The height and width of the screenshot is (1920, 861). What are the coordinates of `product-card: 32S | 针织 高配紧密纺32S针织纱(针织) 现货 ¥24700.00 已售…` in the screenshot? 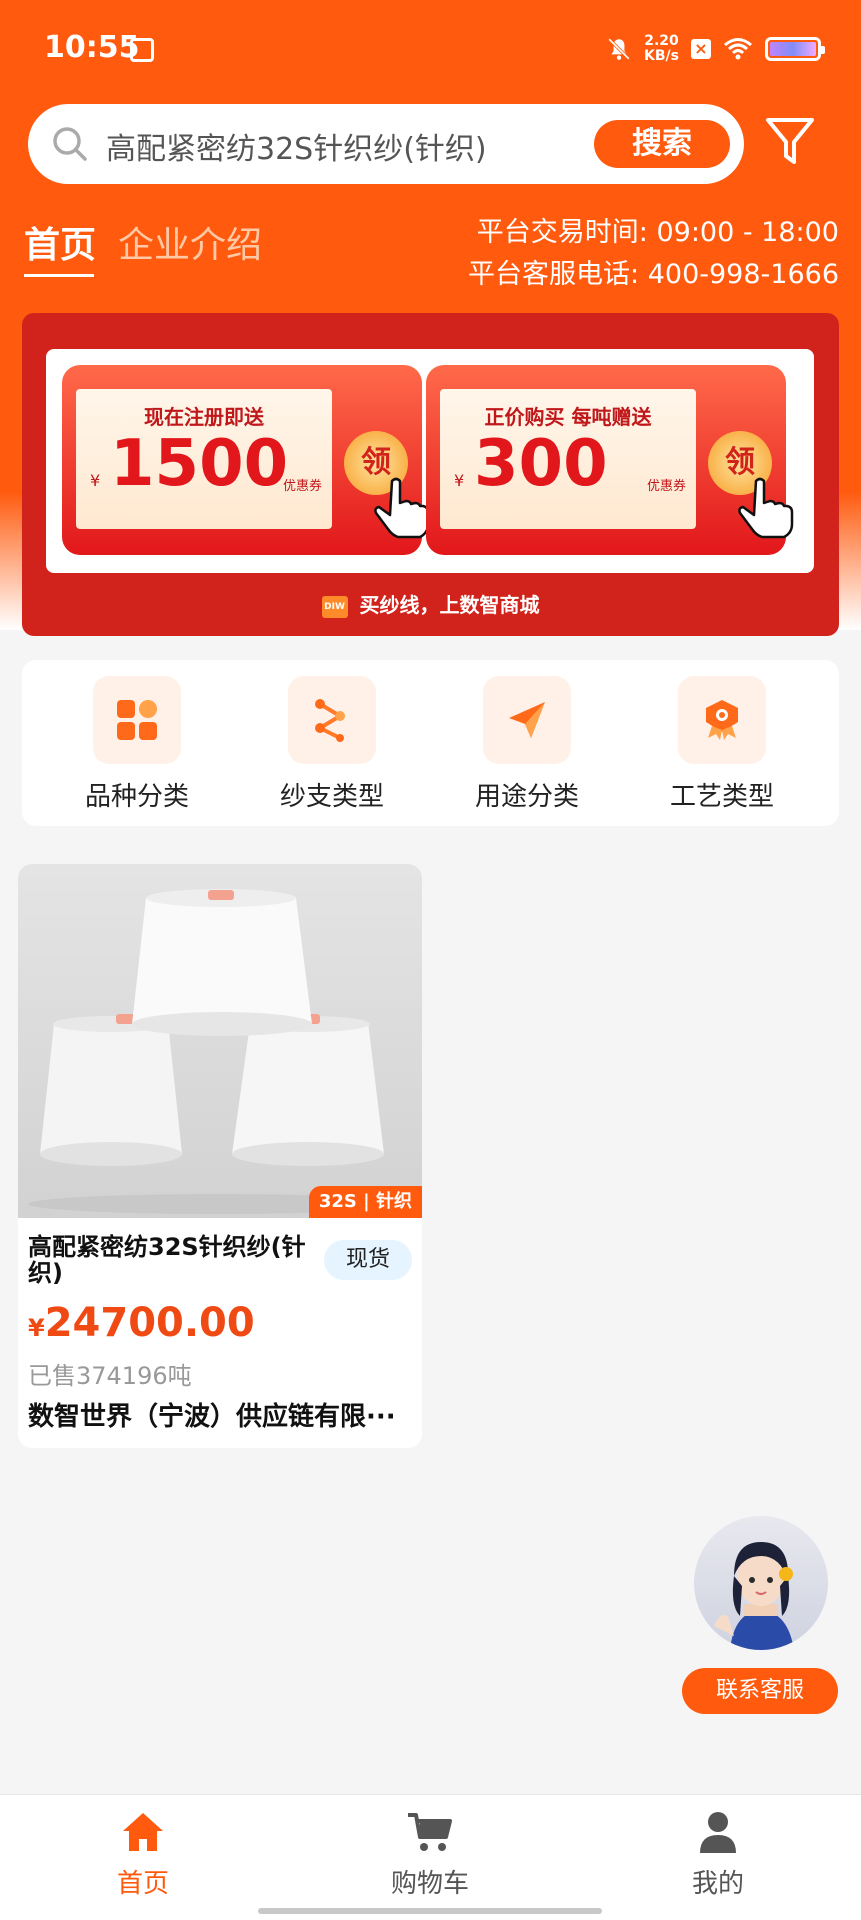 It's located at (220, 1156).